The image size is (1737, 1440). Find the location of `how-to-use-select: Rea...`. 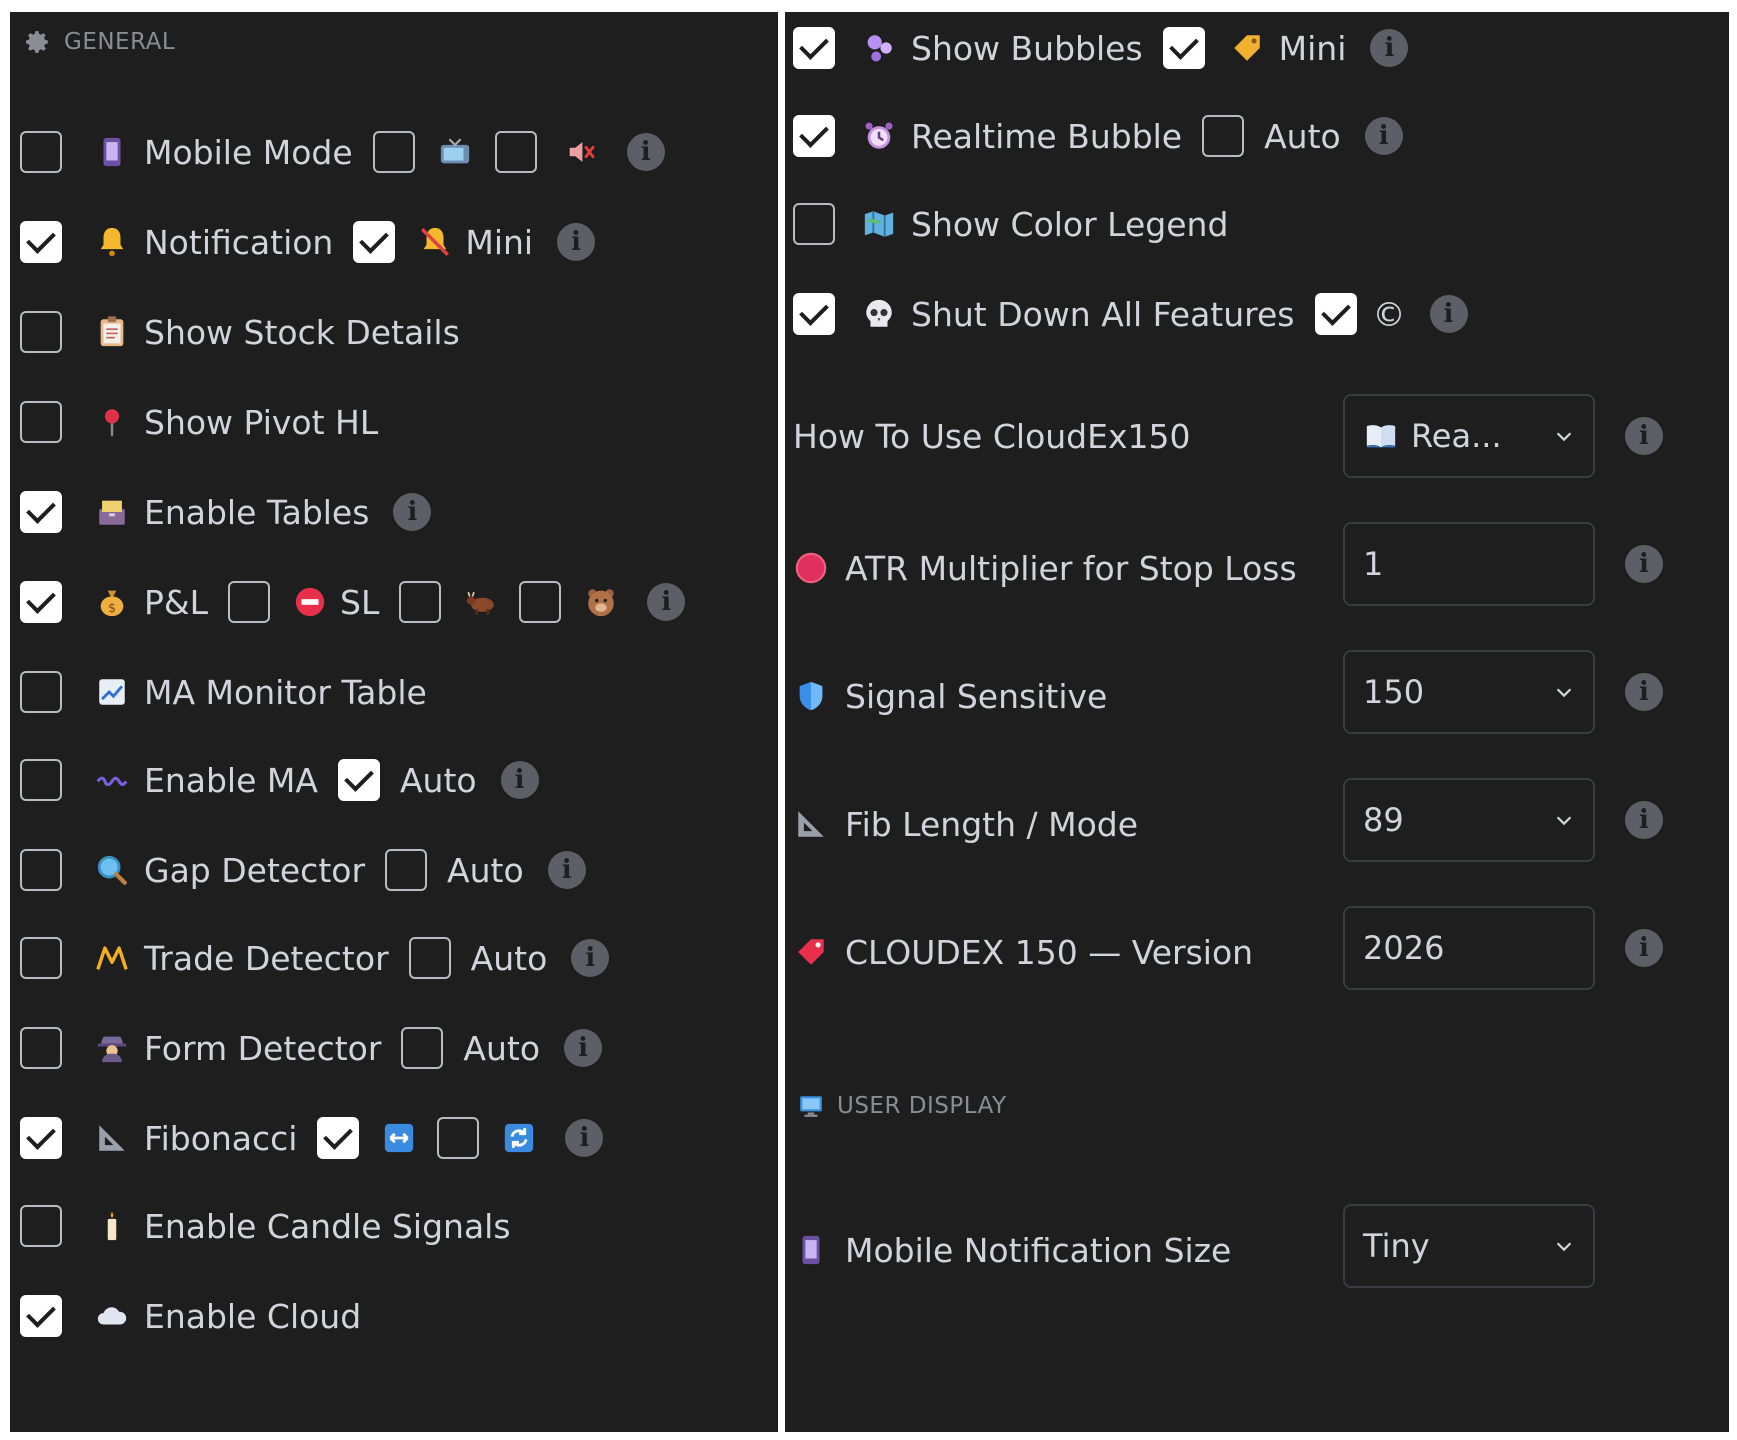

how-to-use-select: Rea... is located at coordinates (1469, 436).